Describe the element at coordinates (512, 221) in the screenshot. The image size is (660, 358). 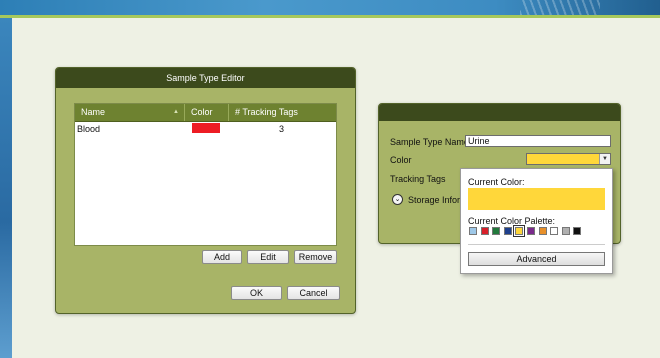
I see `current-color-palette-label: Current Color Palette:` at that location.